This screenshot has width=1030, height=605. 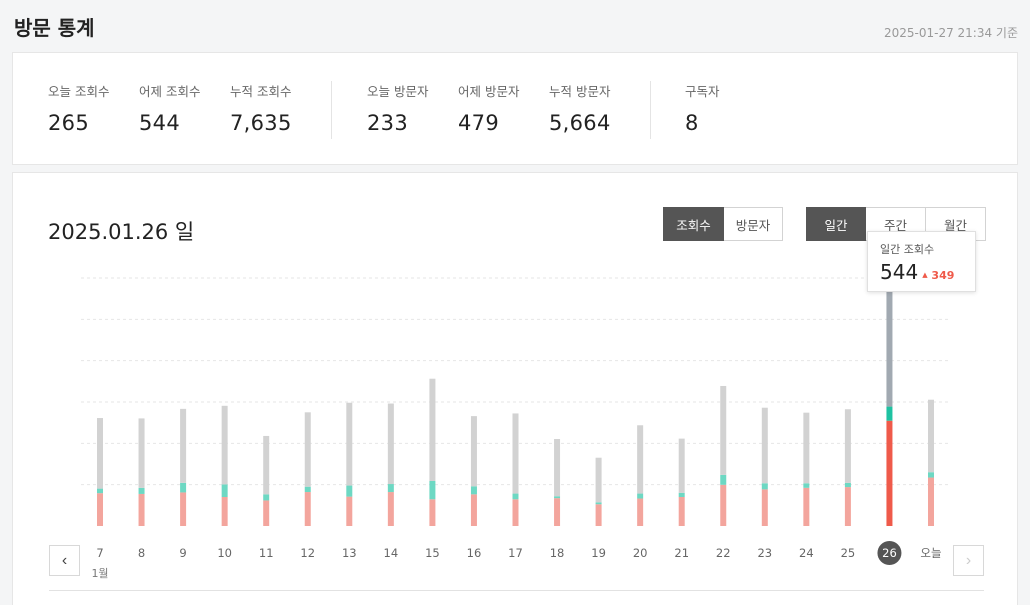 I want to click on x-tick-label: 8, so click(x=141, y=553).